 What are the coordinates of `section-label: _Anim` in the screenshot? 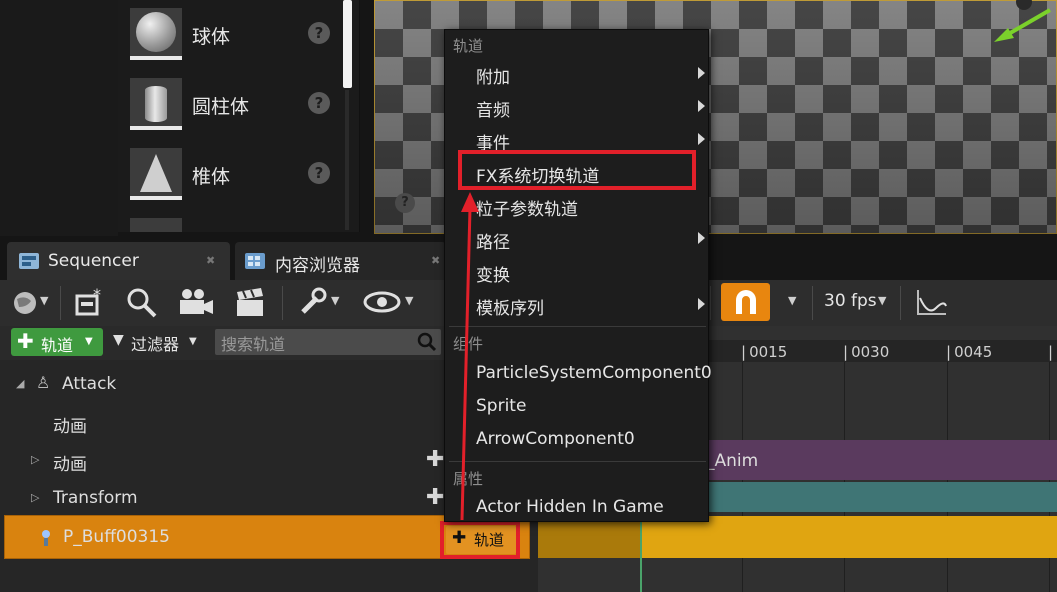 It's located at (732, 461).